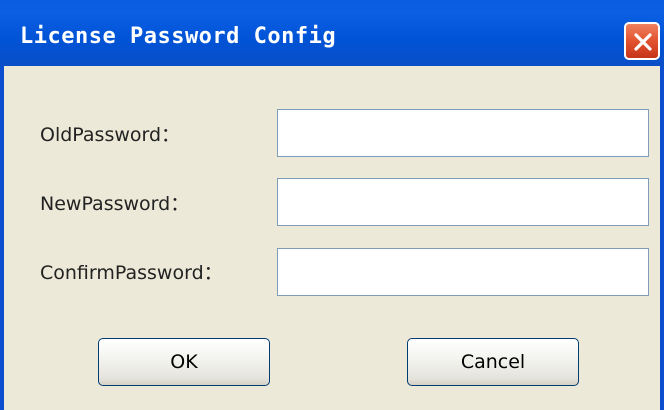 The width and height of the screenshot is (664, 410). I want to click on close-icon, so click(643, 42).